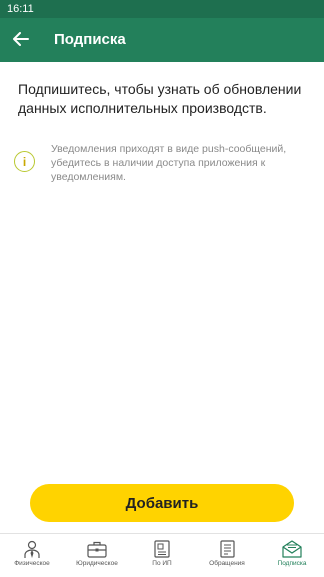 Image resolution: width=324 pixels, height=577 pixels. I want to click on nav-label-by-ip: По ИП, so click(162, 563).